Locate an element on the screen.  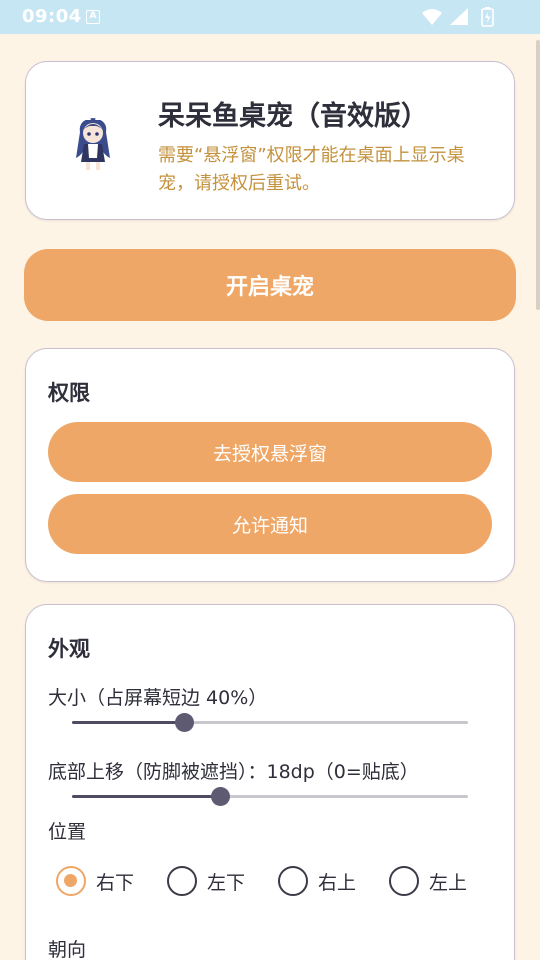
size-label: 大小（占屏幕短边 40%） is located at coordinates (158, 698).